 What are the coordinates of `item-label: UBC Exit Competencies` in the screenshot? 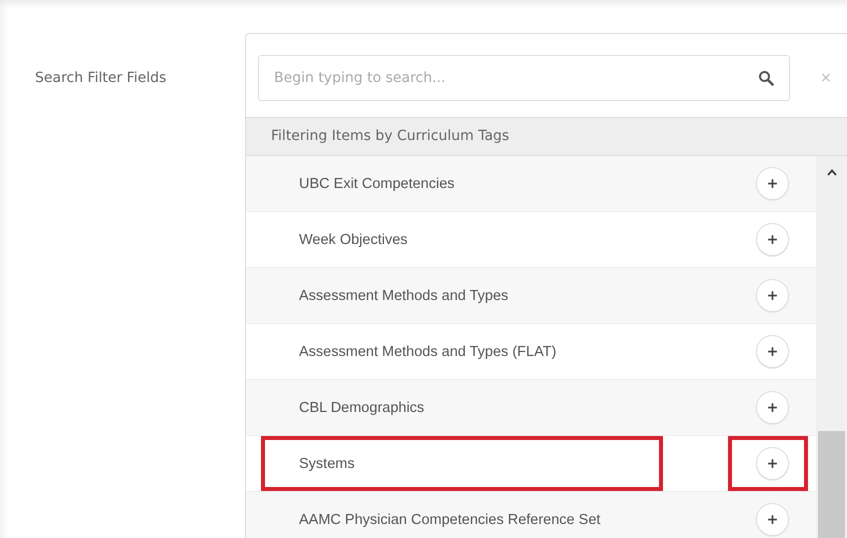 It's located at (377, 184).